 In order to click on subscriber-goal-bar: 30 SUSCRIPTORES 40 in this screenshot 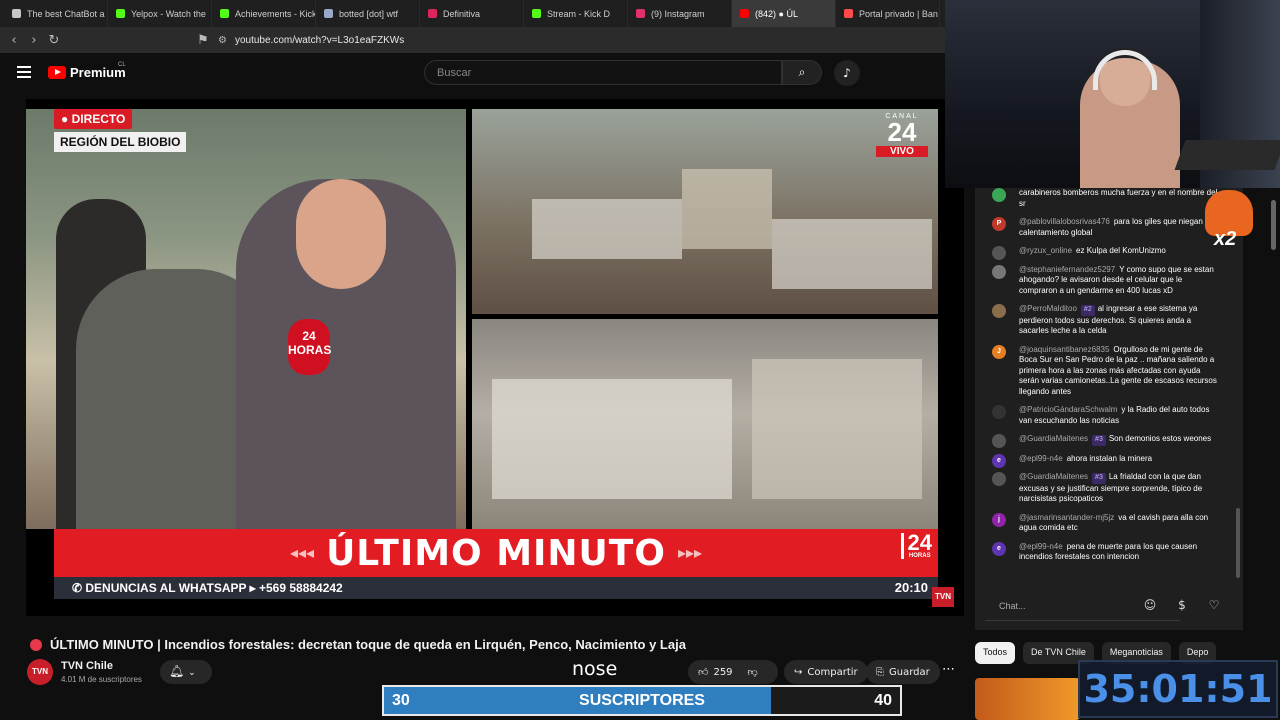, I will do `click(642, 700)`.